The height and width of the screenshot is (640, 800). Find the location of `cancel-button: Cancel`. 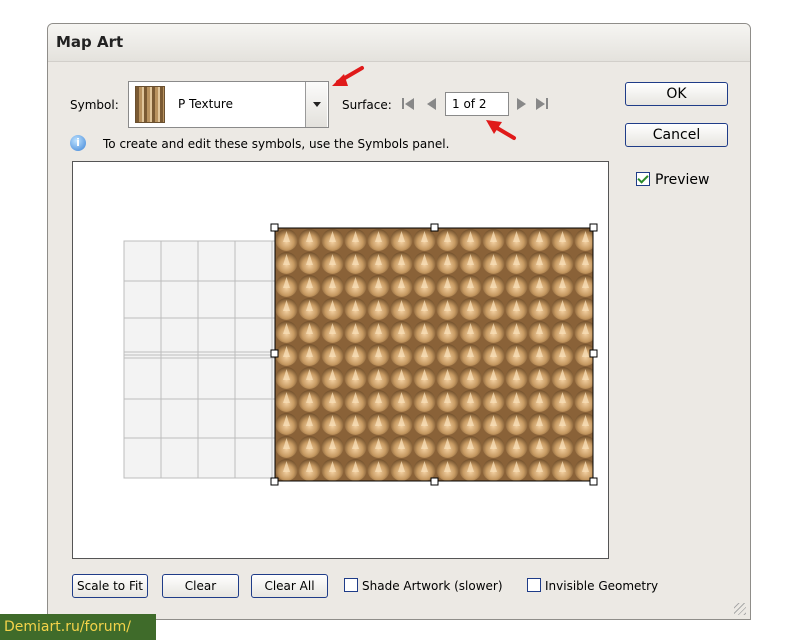

cancel-button: Cancel is located at coordinates (676, 135).